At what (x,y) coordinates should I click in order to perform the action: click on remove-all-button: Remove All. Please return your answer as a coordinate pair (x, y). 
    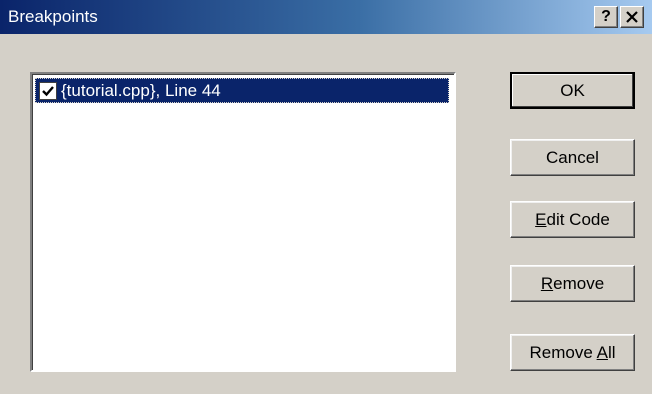
    Looking at the image, I should click on (572, 352).